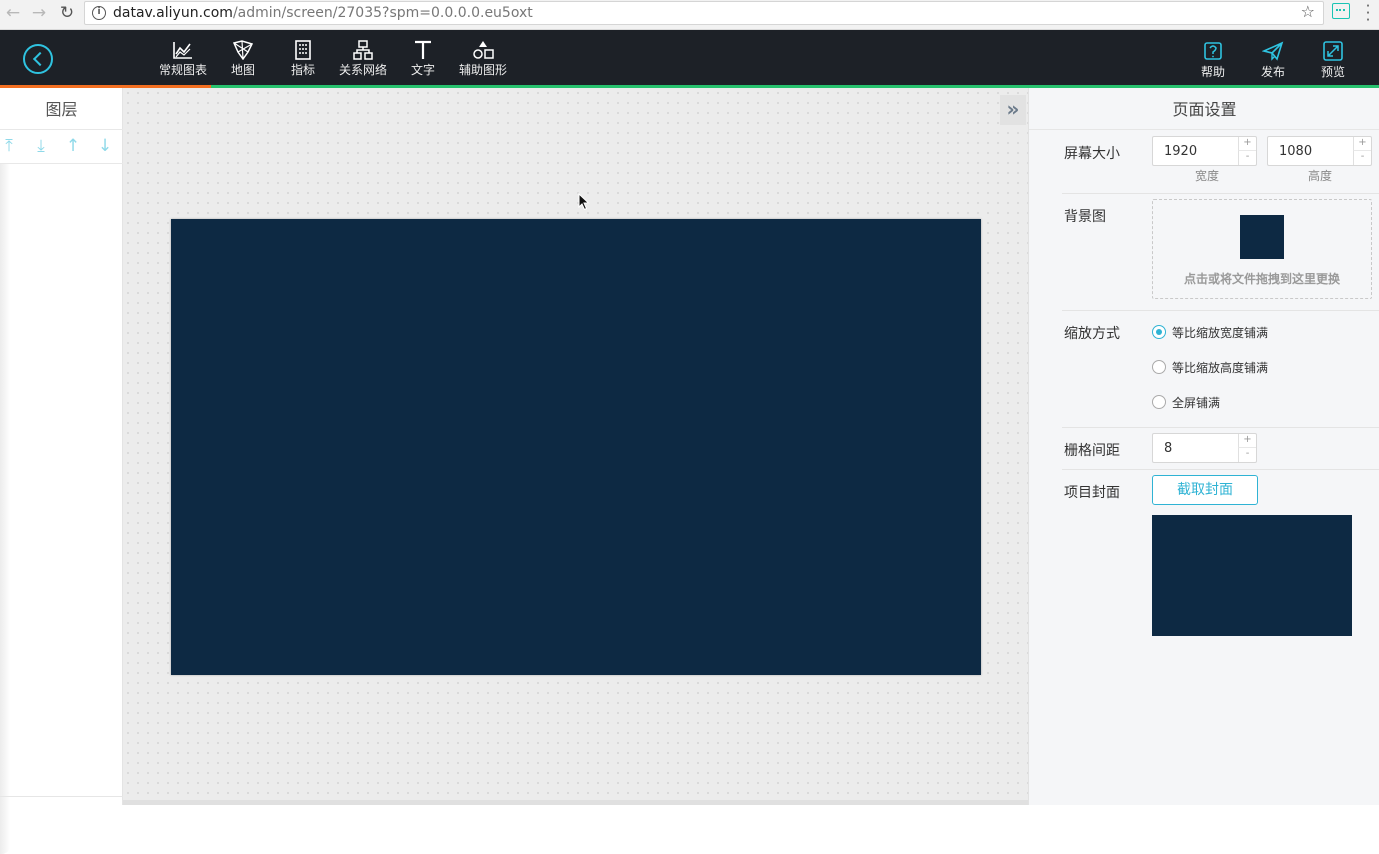 This screenshot has height=854, width=1379. Describe the element at coordinates (1204, 109) in the screenshot. I see `settings-title: 页面设置` at that location.